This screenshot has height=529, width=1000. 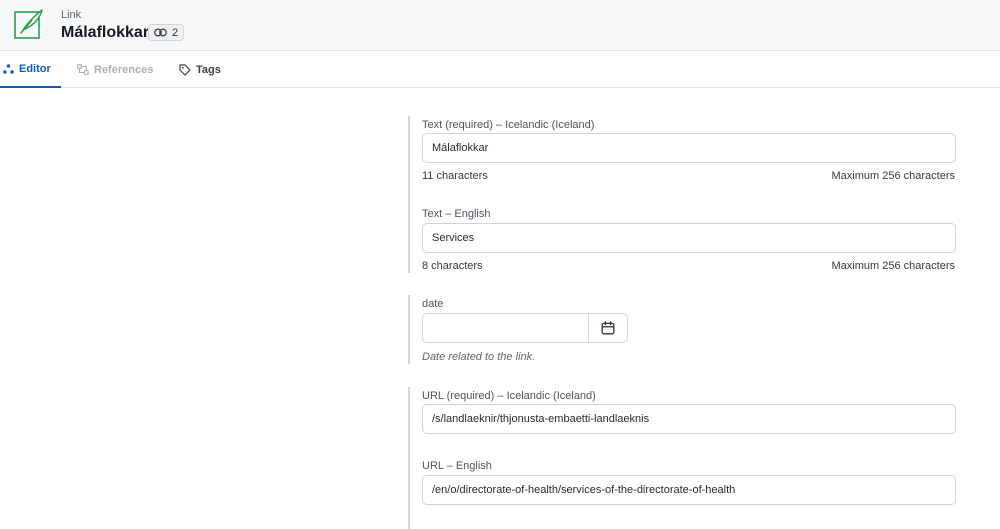 I want to click on references-icon, so click(x=83, y=69).